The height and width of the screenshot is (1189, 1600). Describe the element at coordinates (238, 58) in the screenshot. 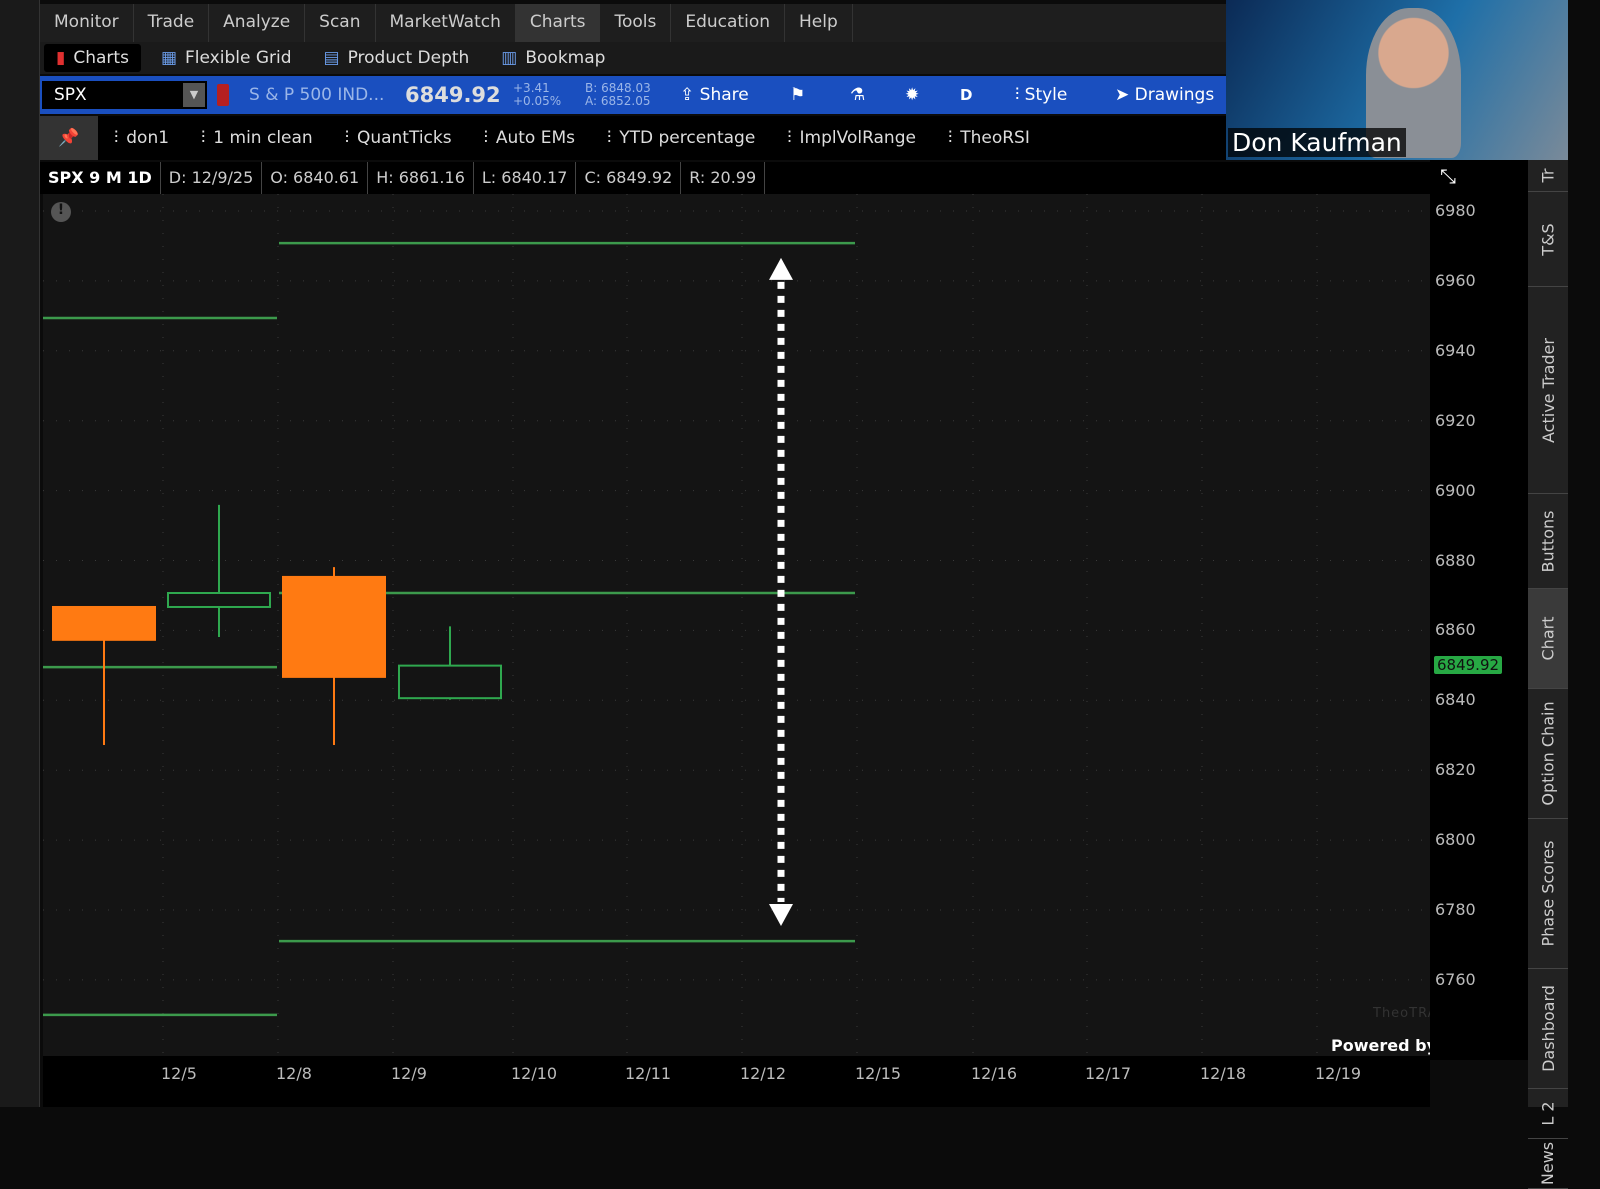

I see `subtab-label: Flexible Grid` at that location.